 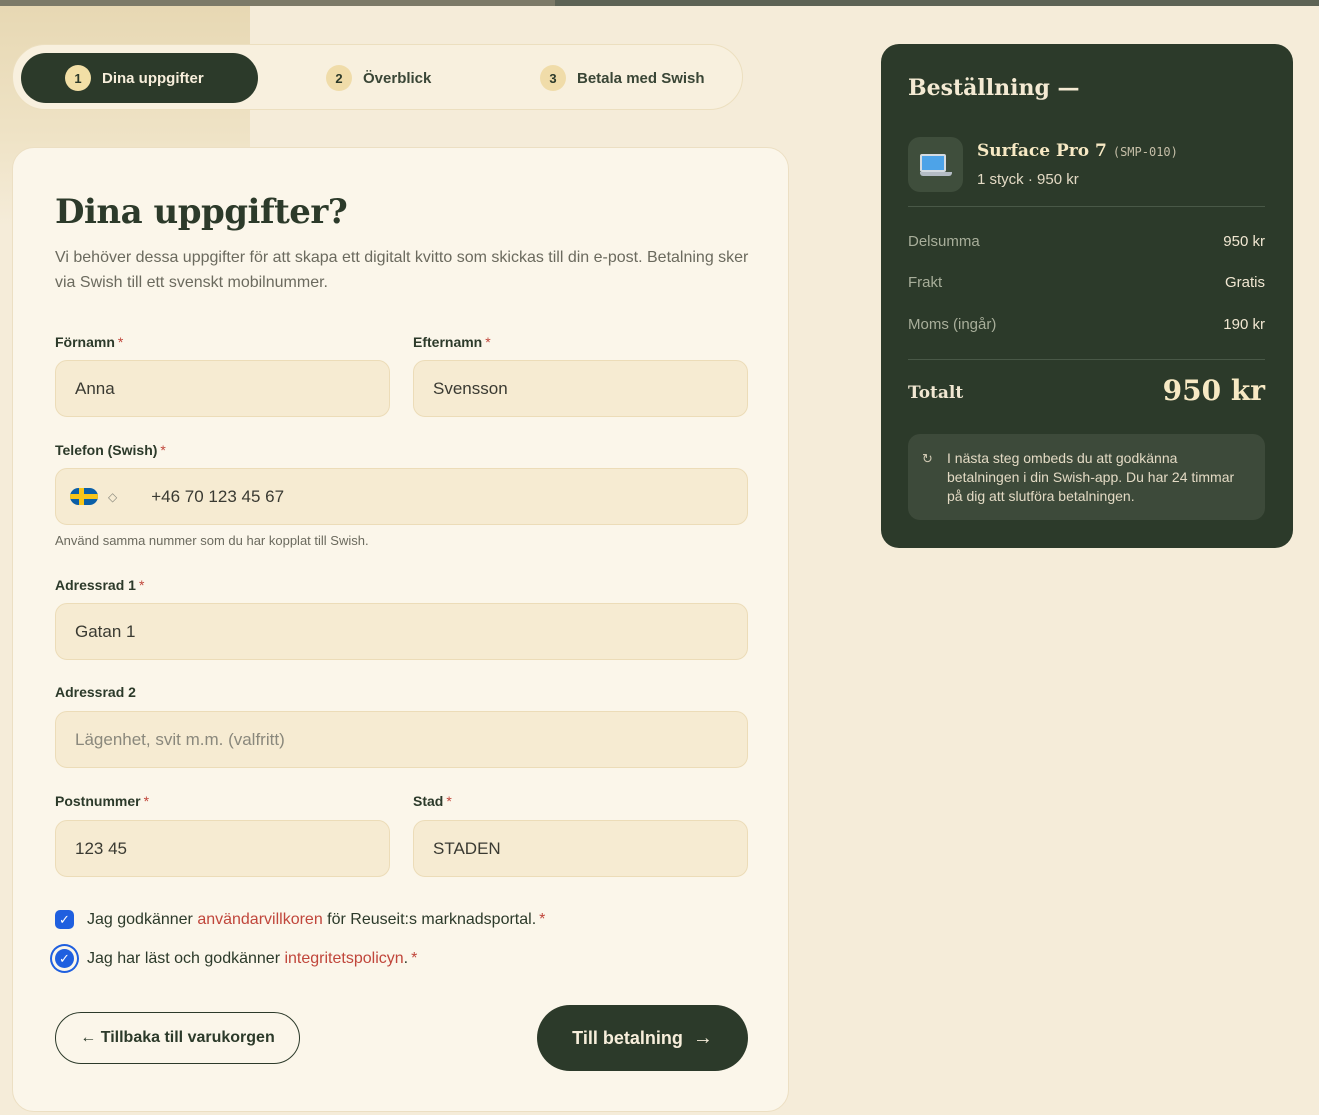 What do you see at coordinates (201, 212) in the screenshot?
I see `page-title: Dina uppgifter?` at bounding box center [201, 212].